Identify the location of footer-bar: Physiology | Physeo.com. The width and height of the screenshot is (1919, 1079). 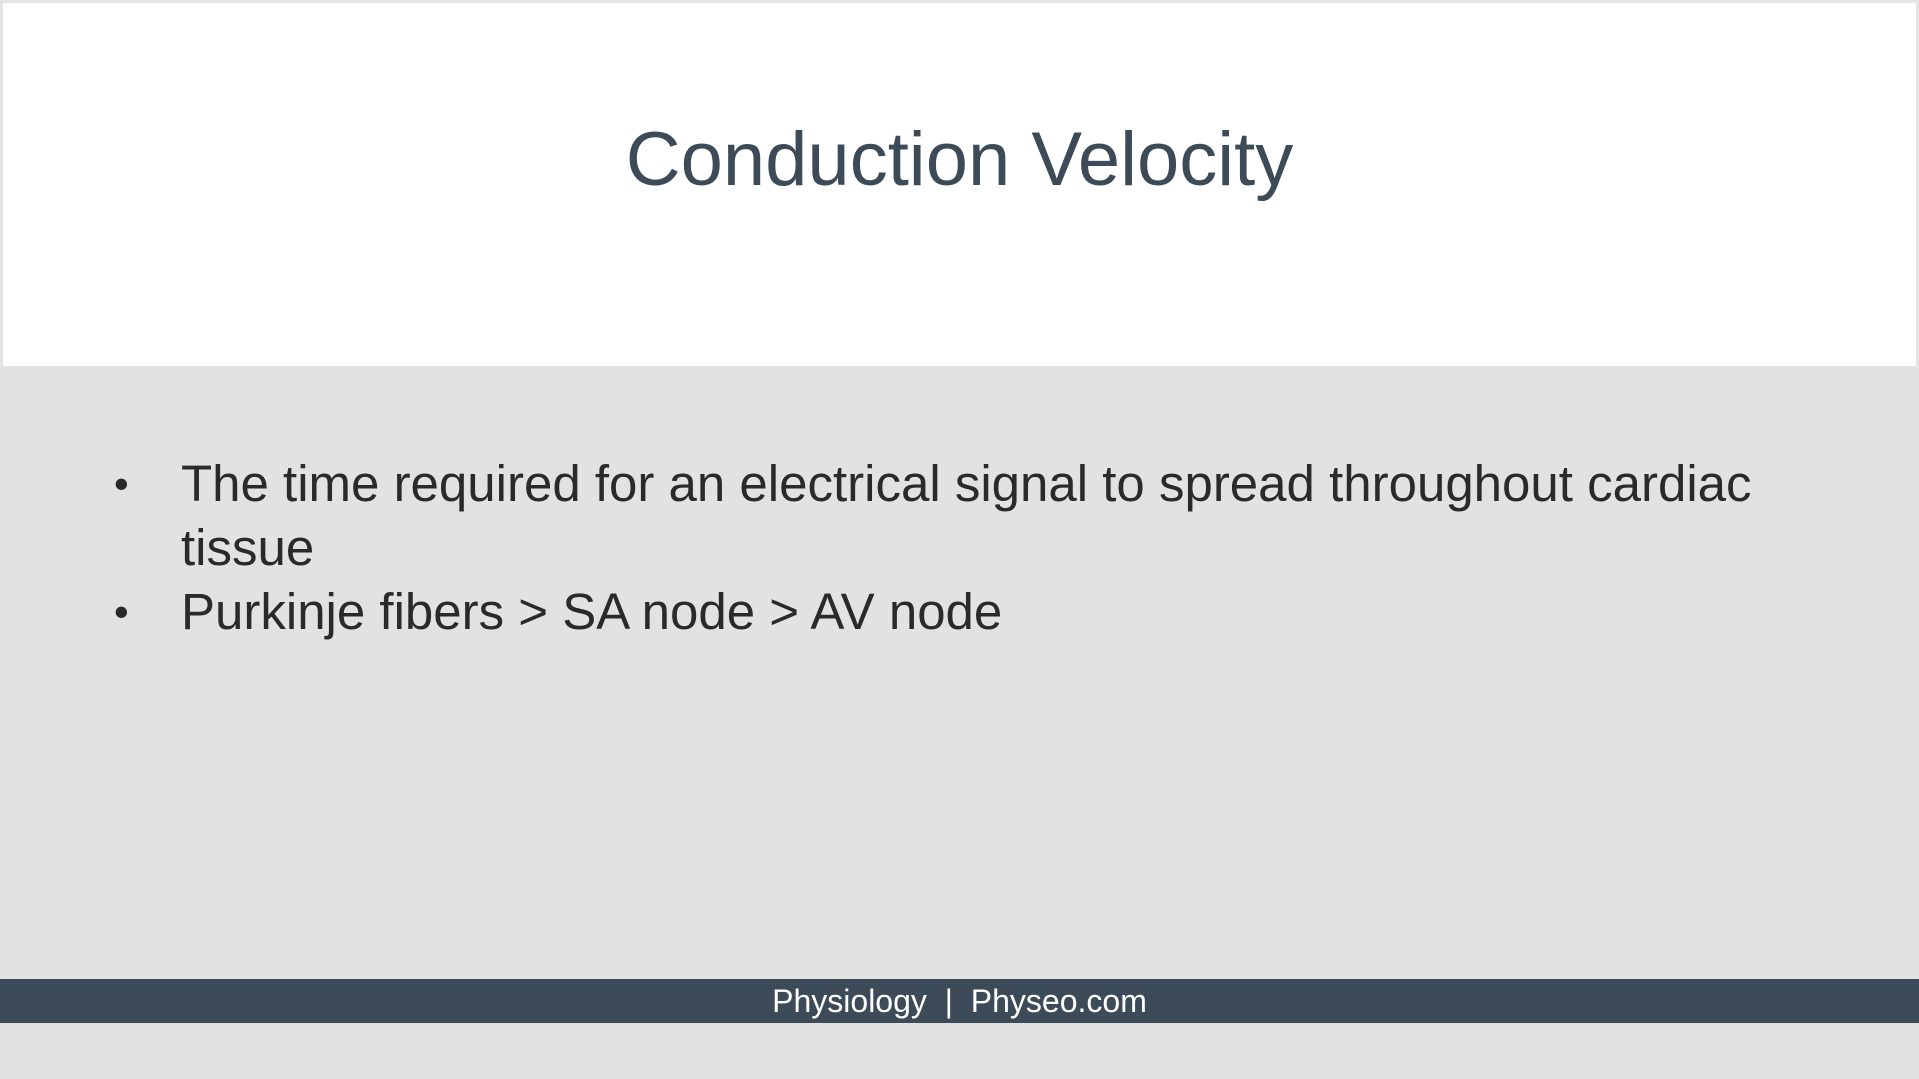
(959, 1001).